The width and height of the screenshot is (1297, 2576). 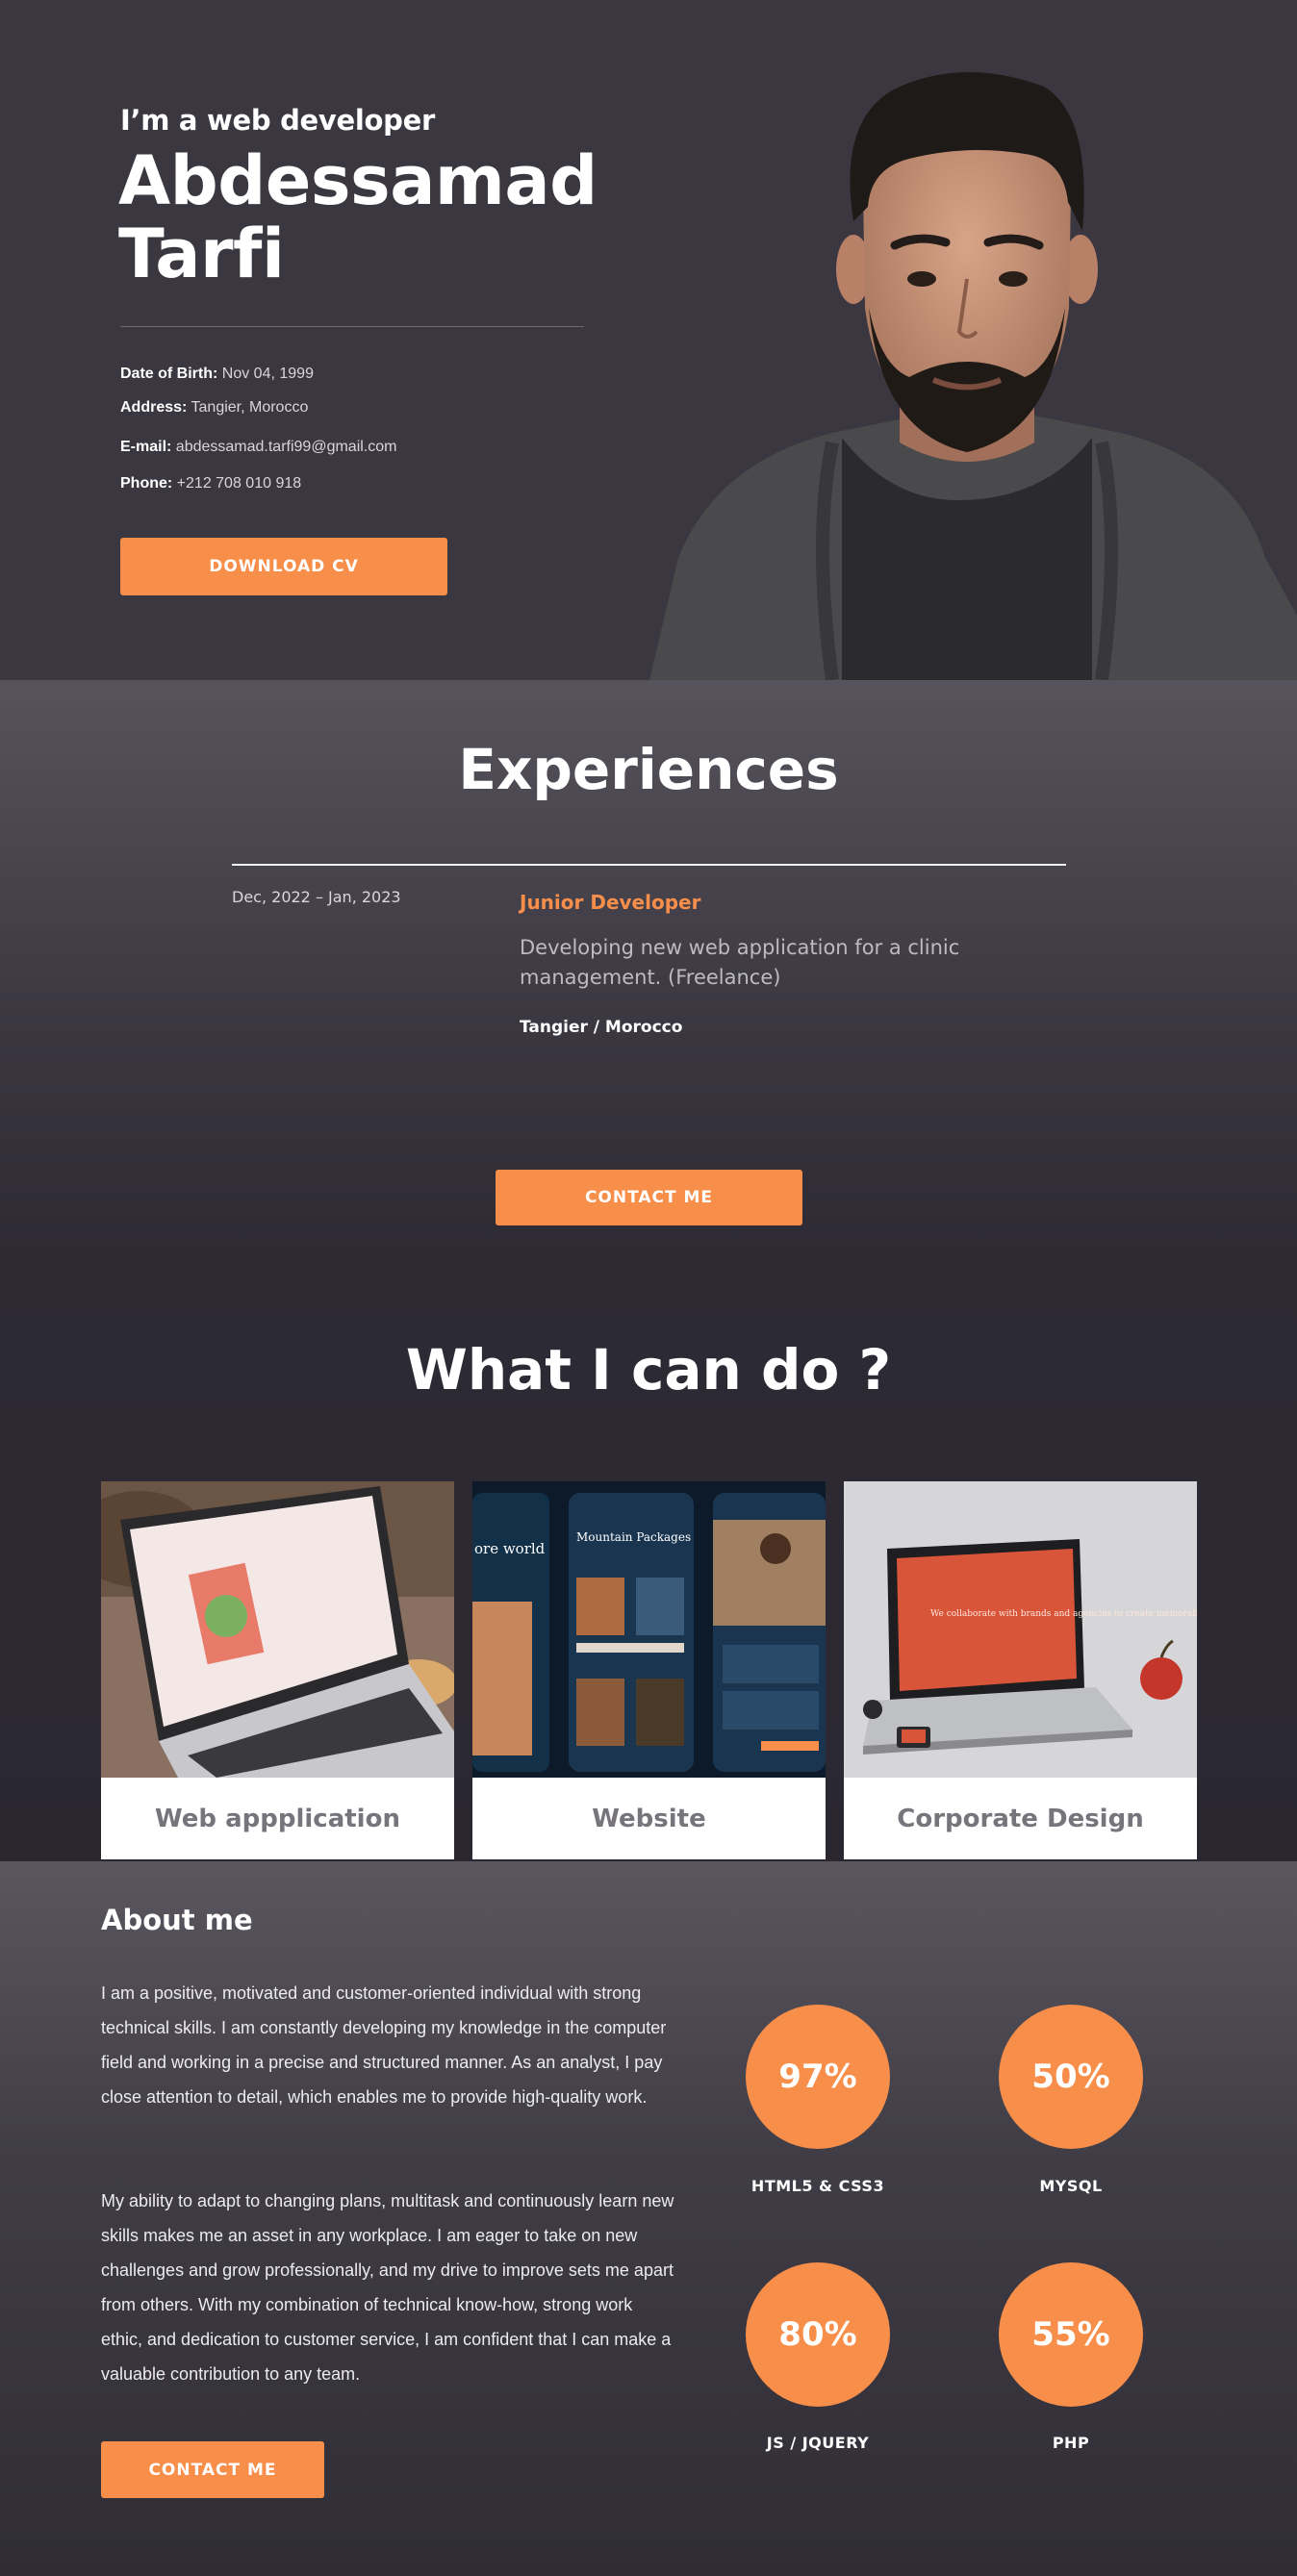 I want to click on skill-label-php: PHP, so click(x=1071, y=2443).